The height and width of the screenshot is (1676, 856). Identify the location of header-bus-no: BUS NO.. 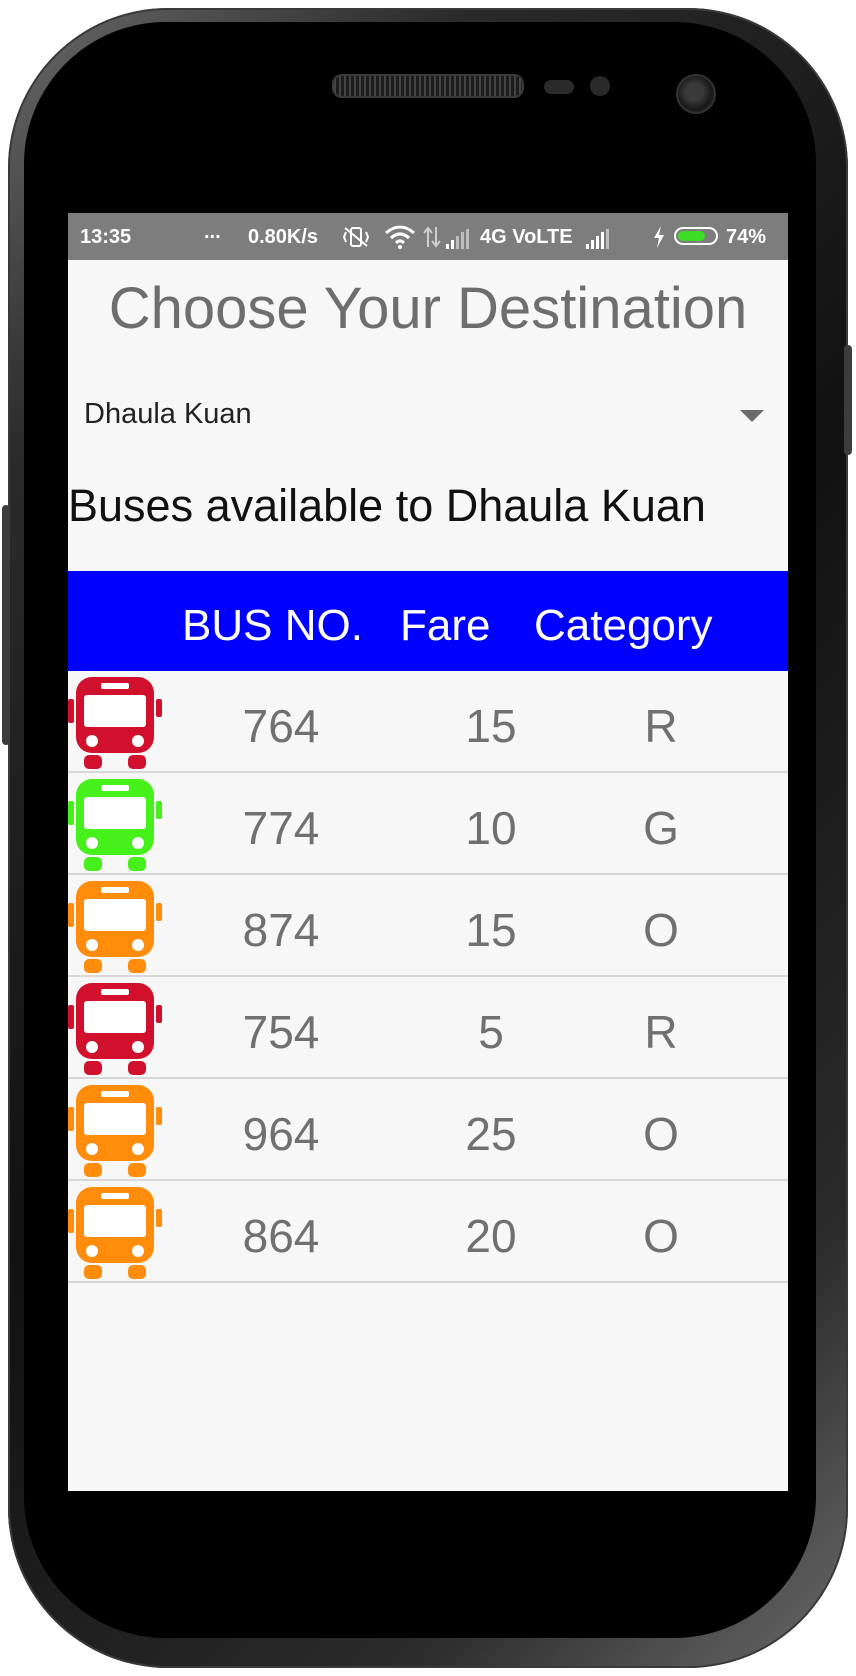
(272, 625).